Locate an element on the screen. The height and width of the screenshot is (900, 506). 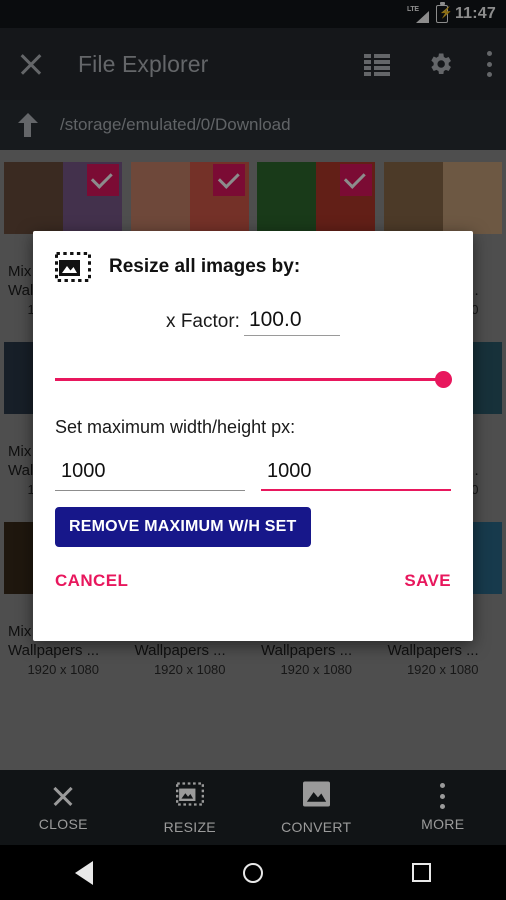
toolbar-item-close: CLOSE is located at coordinates (63, 807).